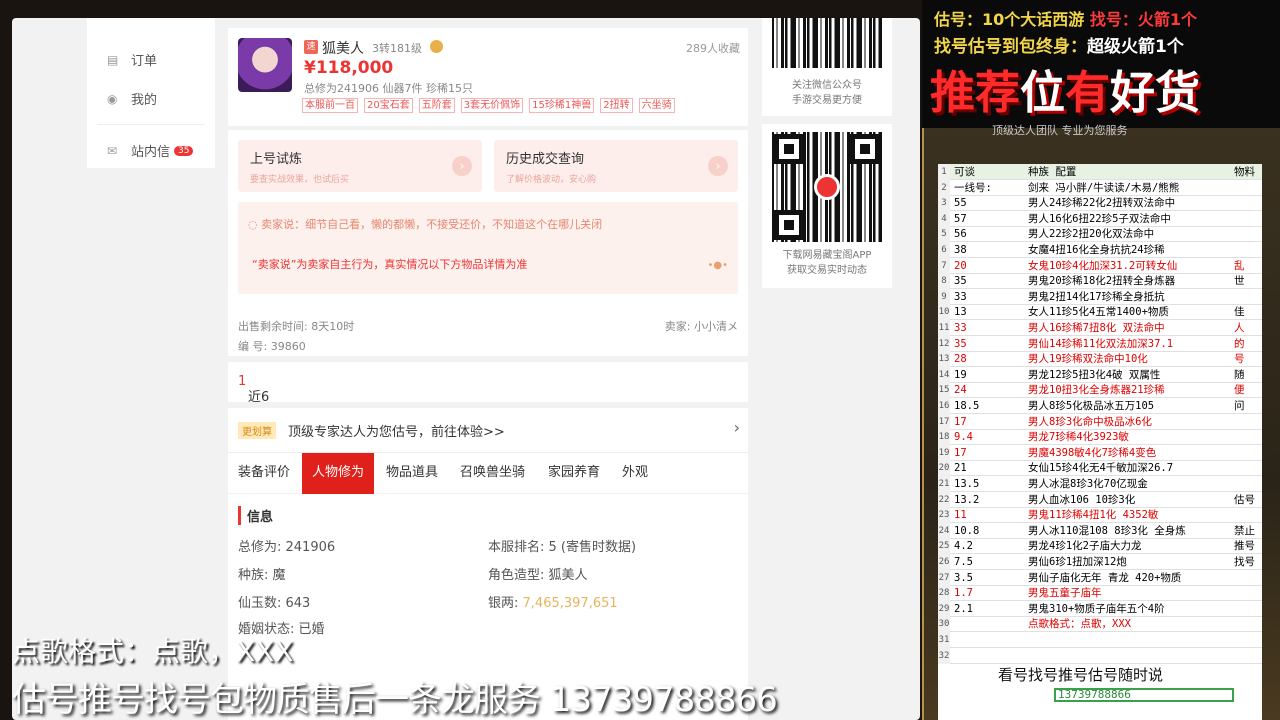 The height and width of the screenshot is (720, 1280). What do you see at coordinates (635, 473) in the screenshot?
I see `tab-appearance: 外观` at bounding box center [635, 473].